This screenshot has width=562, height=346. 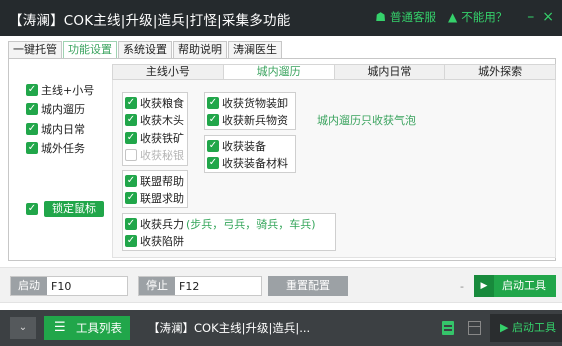 I want to click on lock-mouse-row: ✓ 锁定鼠标, so click(x=65, y=209).